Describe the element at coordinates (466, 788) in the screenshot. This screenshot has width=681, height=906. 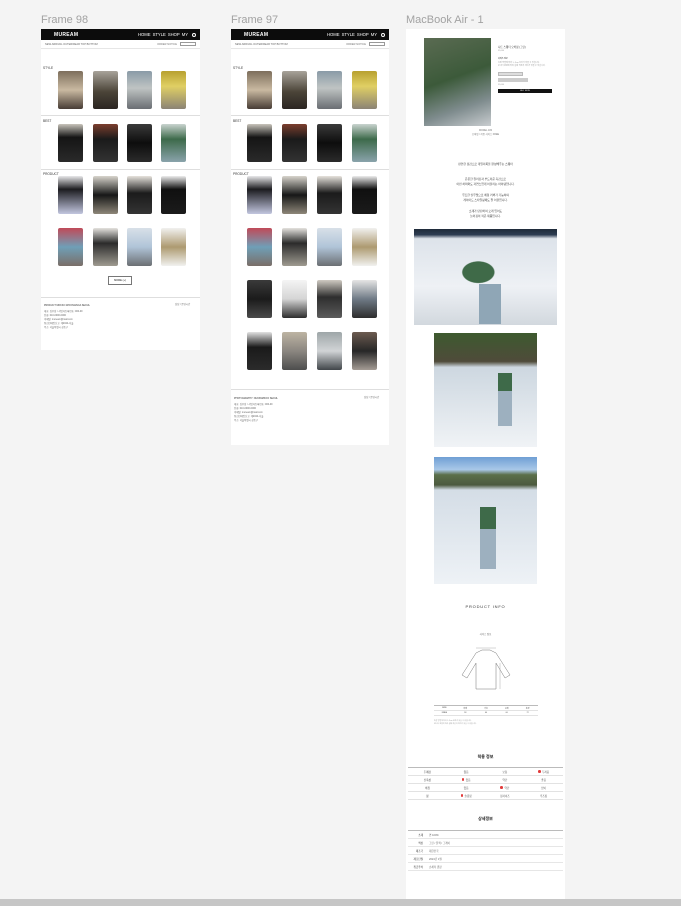
I see `fit-option-text: 없음` at that location.